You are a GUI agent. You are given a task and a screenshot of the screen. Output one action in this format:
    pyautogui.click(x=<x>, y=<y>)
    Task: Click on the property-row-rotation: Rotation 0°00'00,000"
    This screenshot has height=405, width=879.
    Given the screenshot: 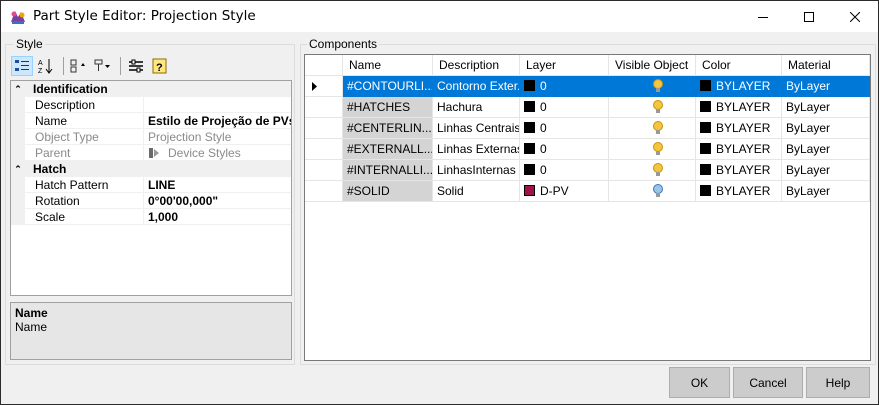 What is the action you would take?
    pyautogui.click(x=151, y=201)
    